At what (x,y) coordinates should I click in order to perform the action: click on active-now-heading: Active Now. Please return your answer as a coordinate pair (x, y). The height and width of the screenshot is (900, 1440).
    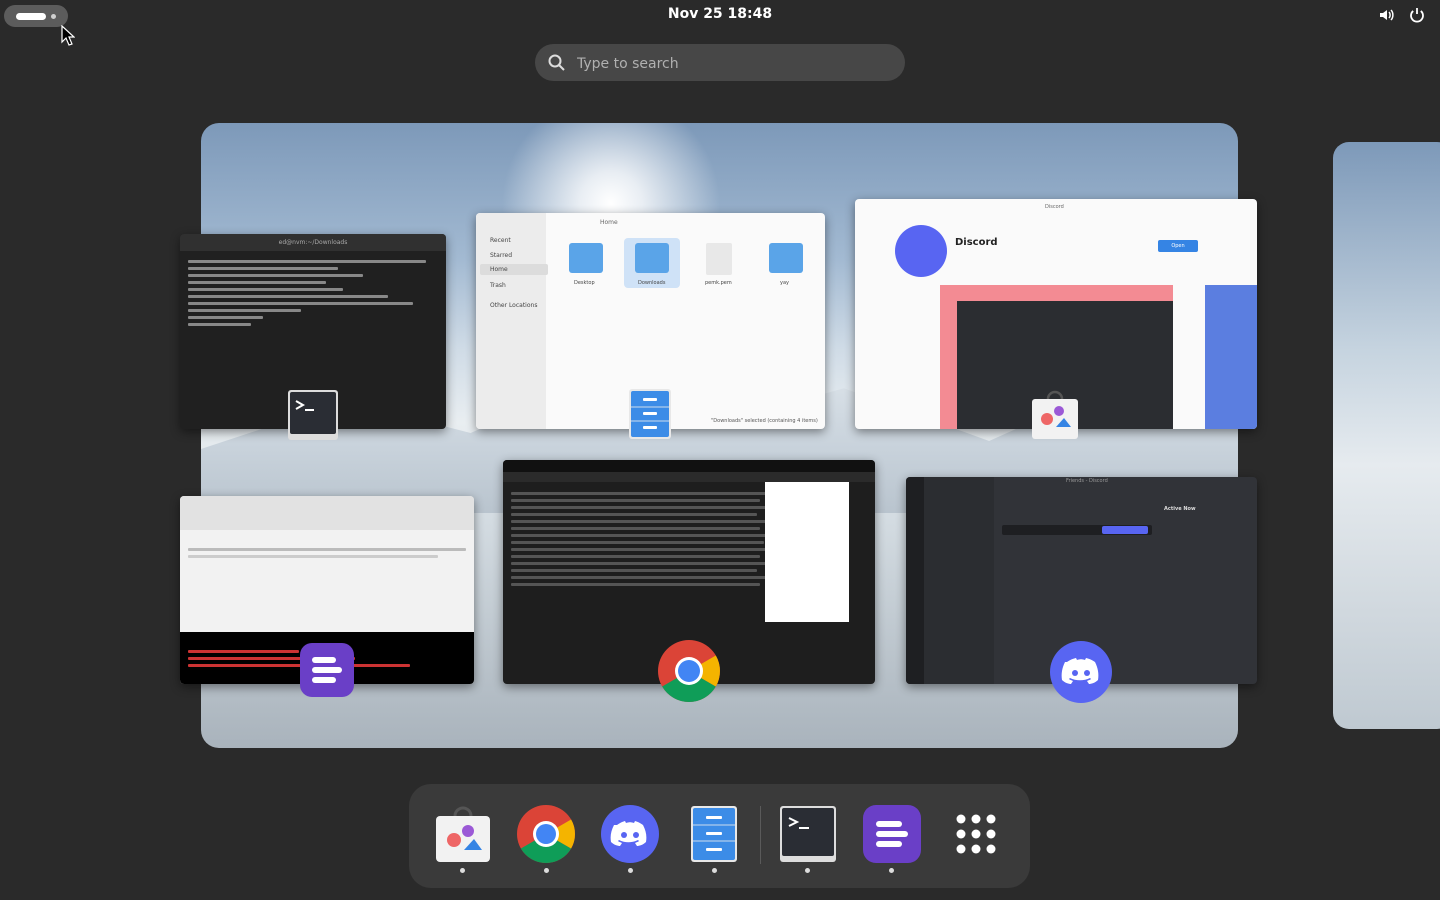
    Looking at the image, I should click on (1180, 509).